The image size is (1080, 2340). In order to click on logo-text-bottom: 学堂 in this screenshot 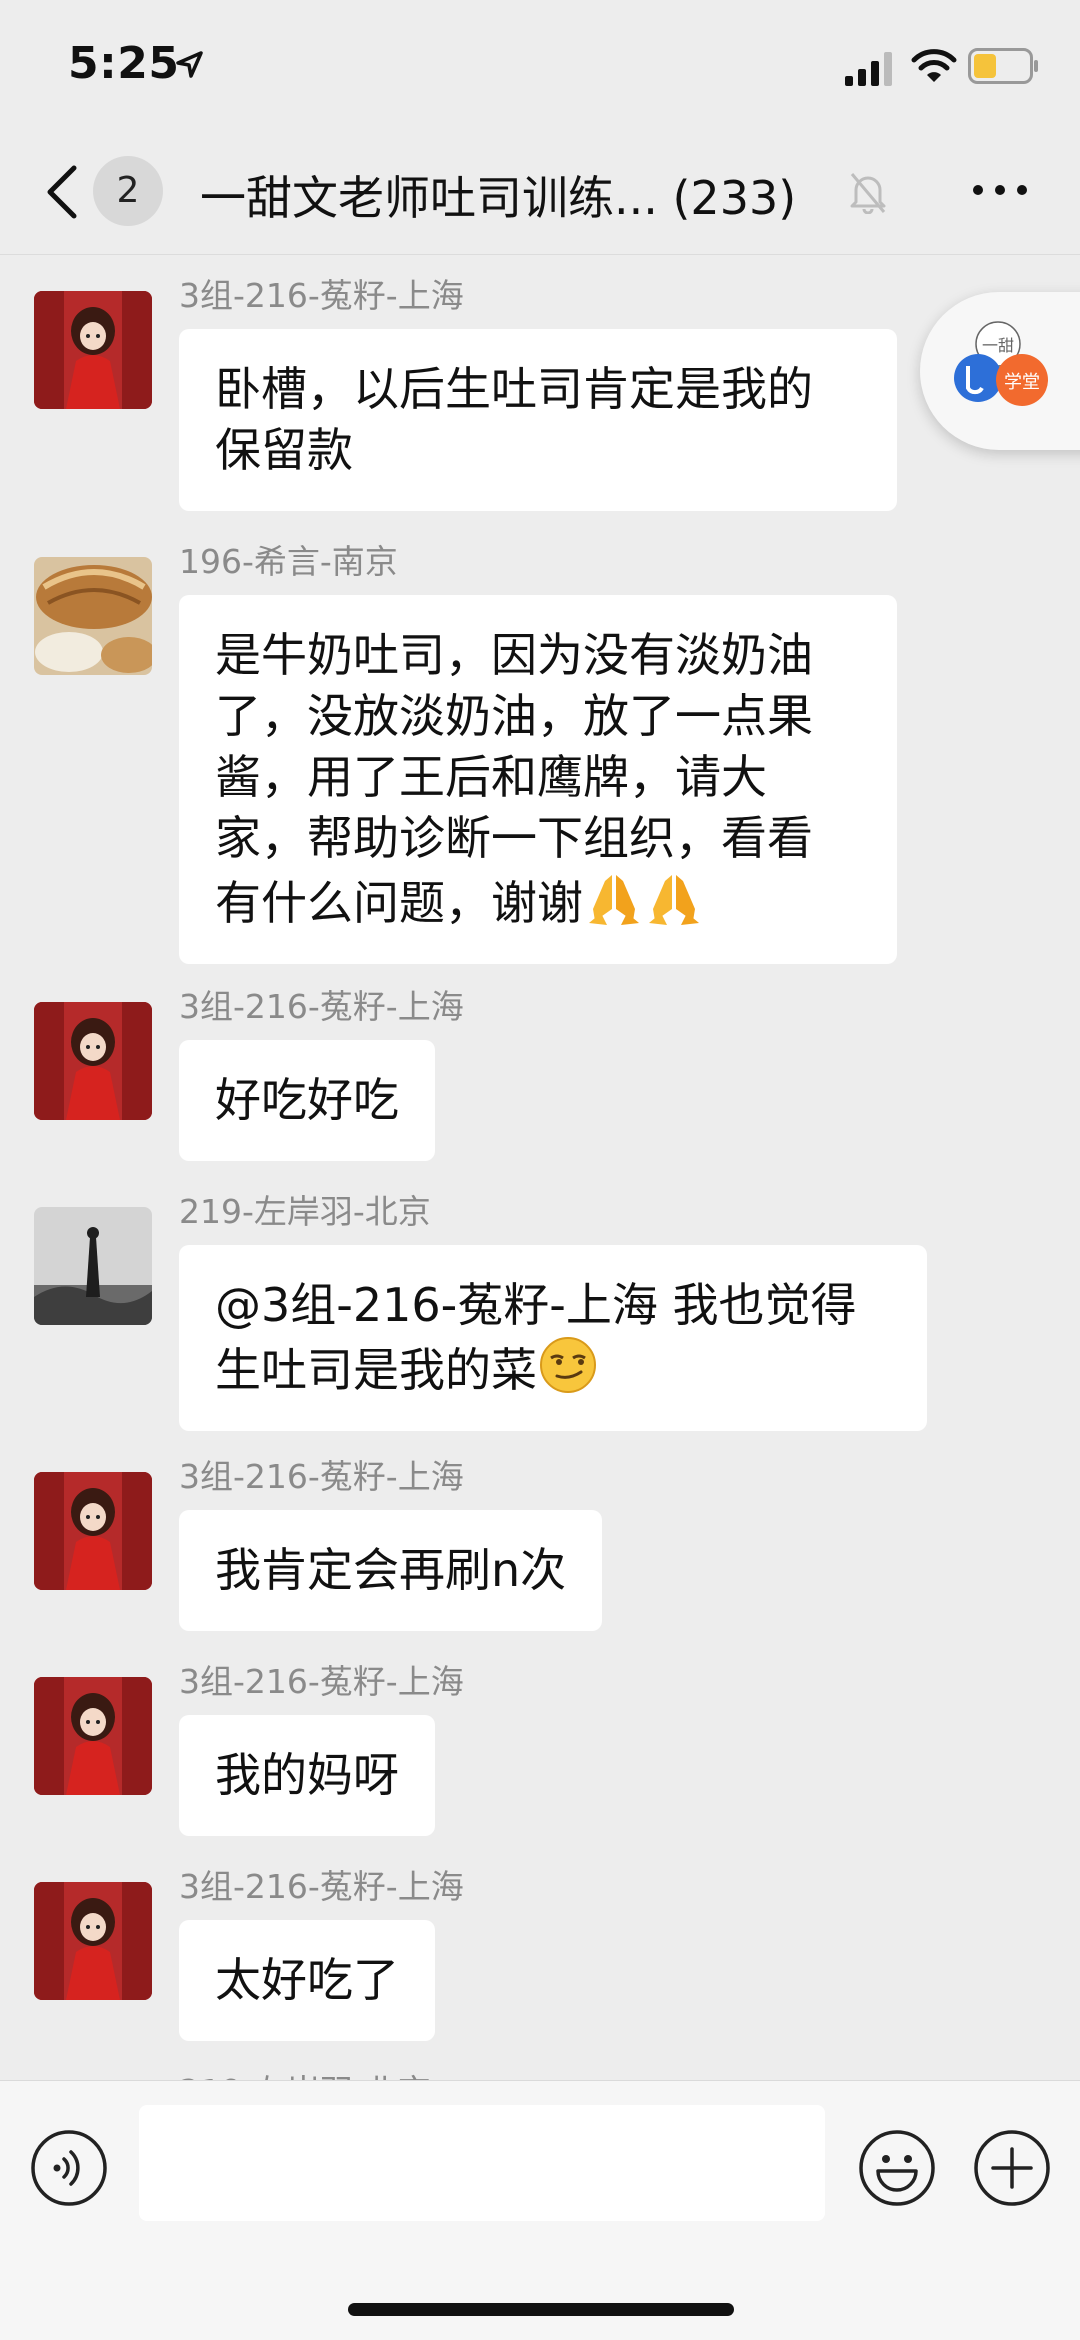, I will do `click(1022, 382)`.